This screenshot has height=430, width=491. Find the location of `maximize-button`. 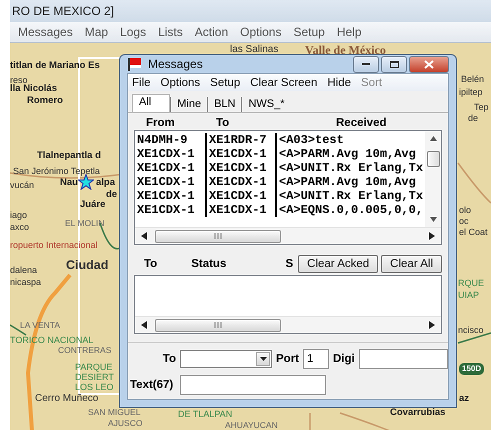

maximize-button is located at coordinates (394, 64).